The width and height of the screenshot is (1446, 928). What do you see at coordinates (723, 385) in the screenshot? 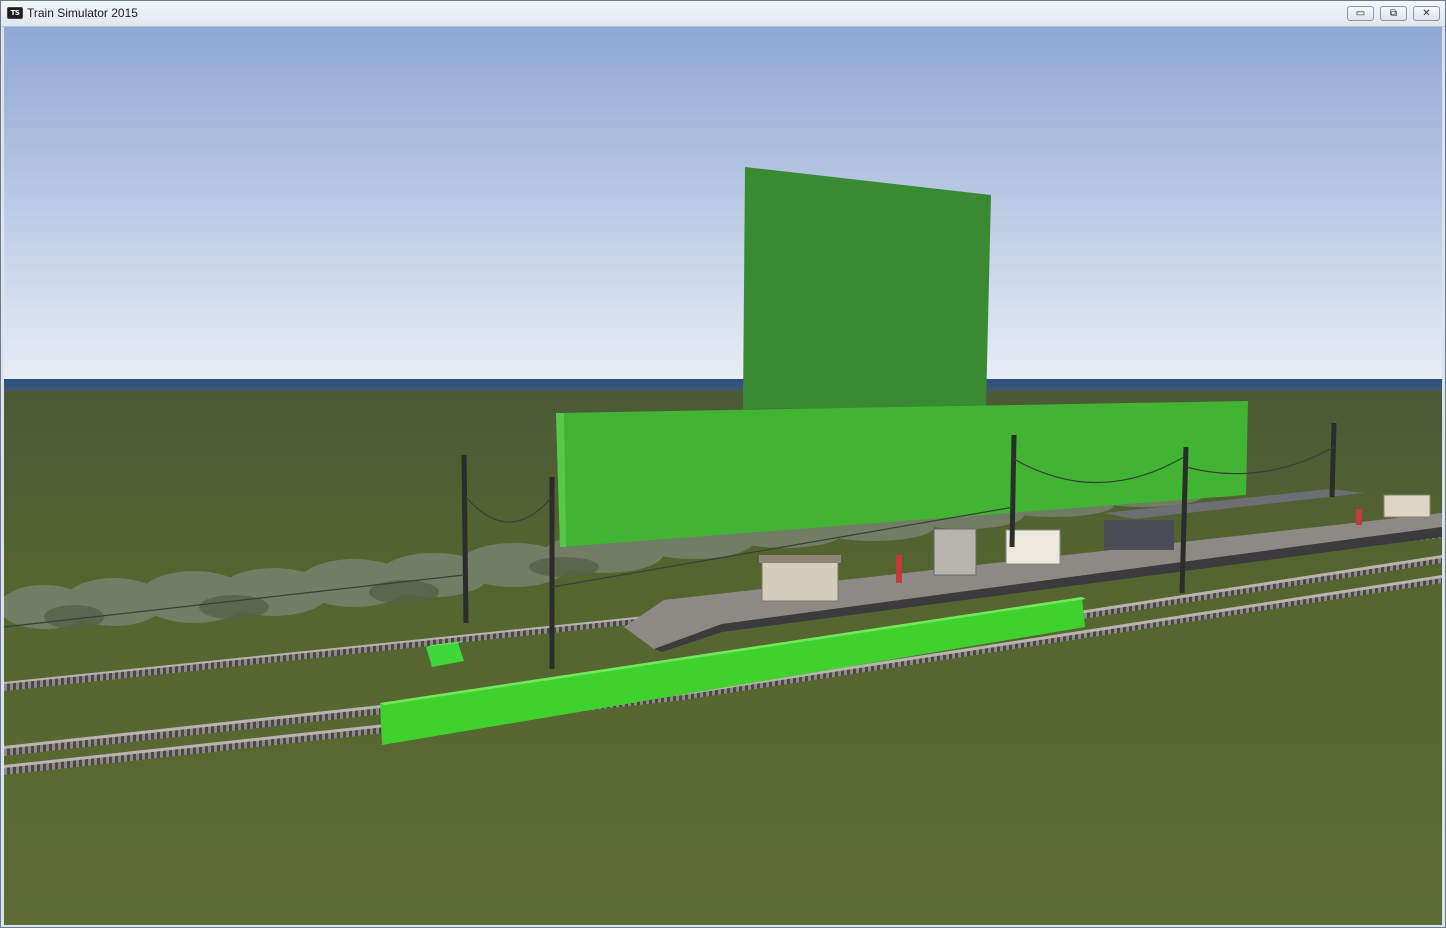
I see `sea-horizon` at bounding box center [723, 385].